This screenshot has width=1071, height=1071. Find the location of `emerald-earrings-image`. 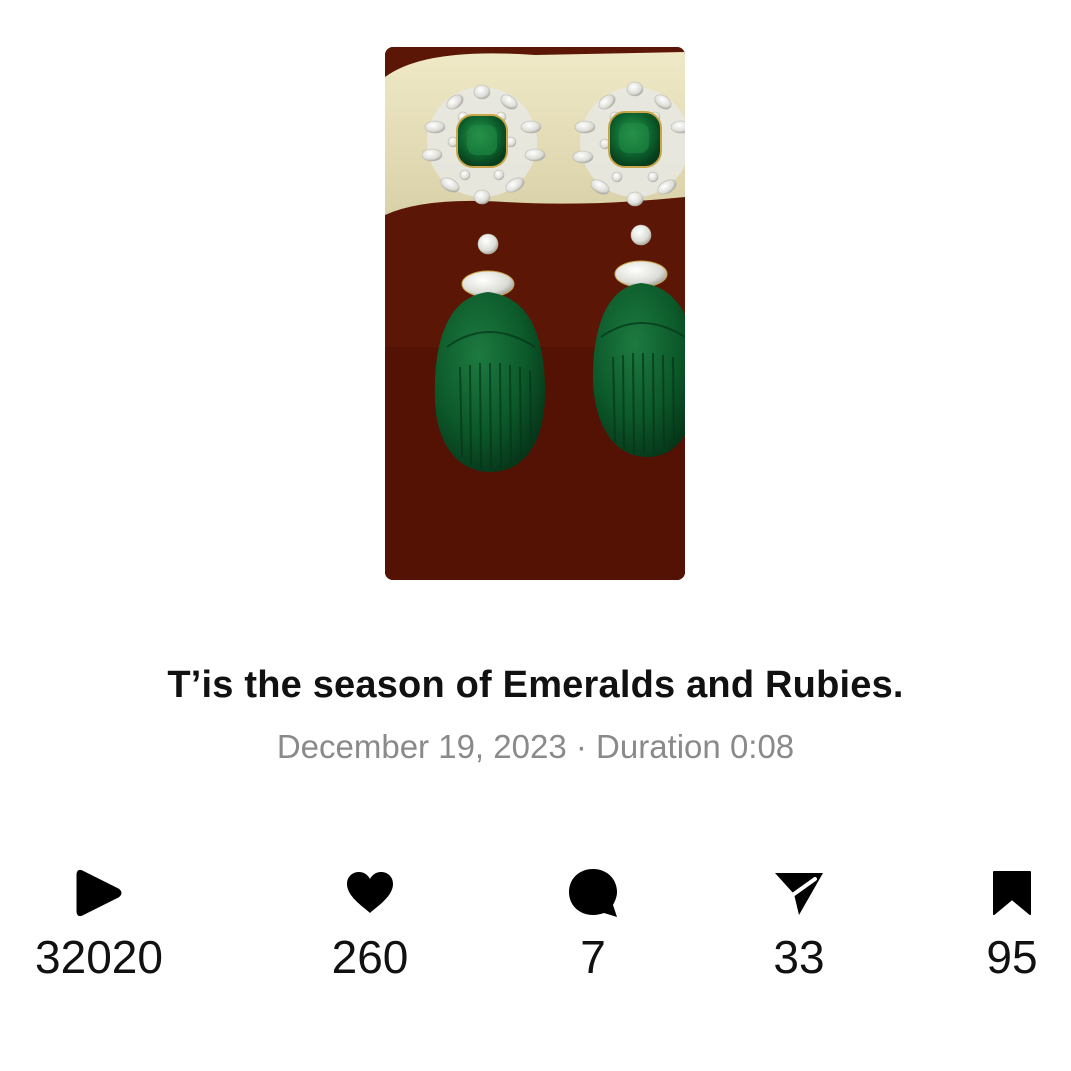

emerald-earrings-image is located at coordinates (535, 313).